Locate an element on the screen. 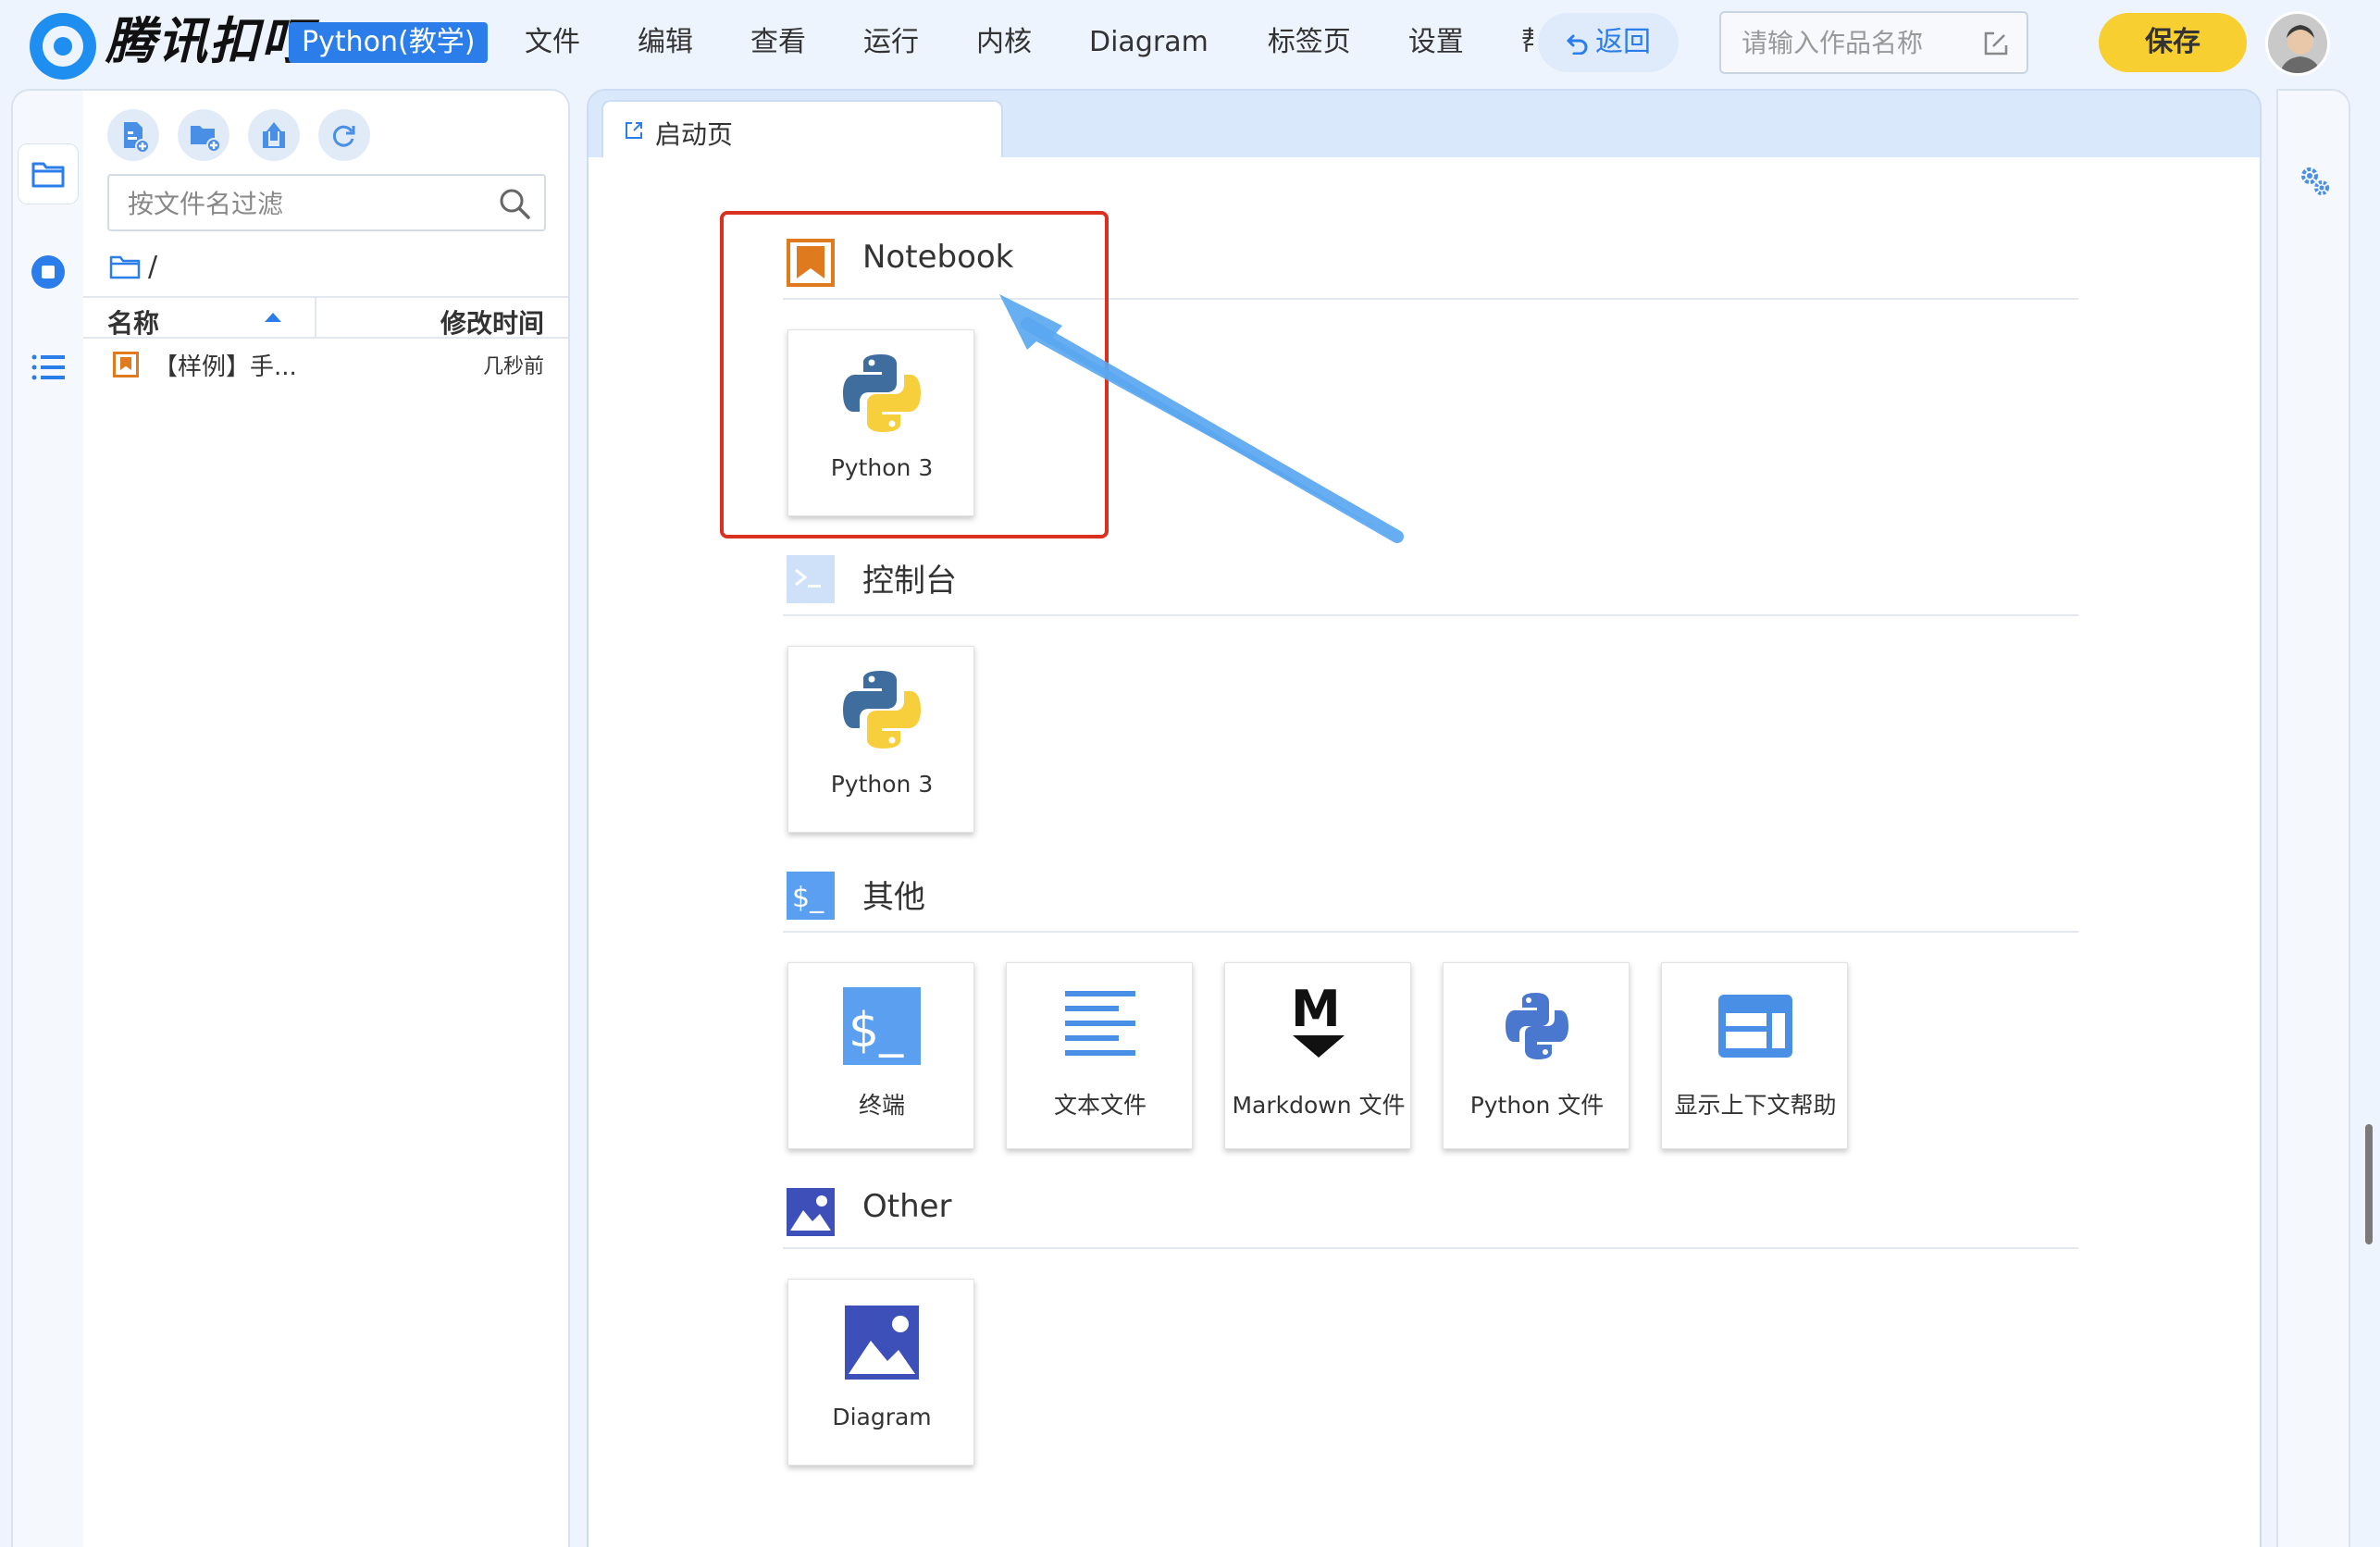 The image size is (2380, 1547). markdown-icon: M is located at coordinates (1318, 1021).